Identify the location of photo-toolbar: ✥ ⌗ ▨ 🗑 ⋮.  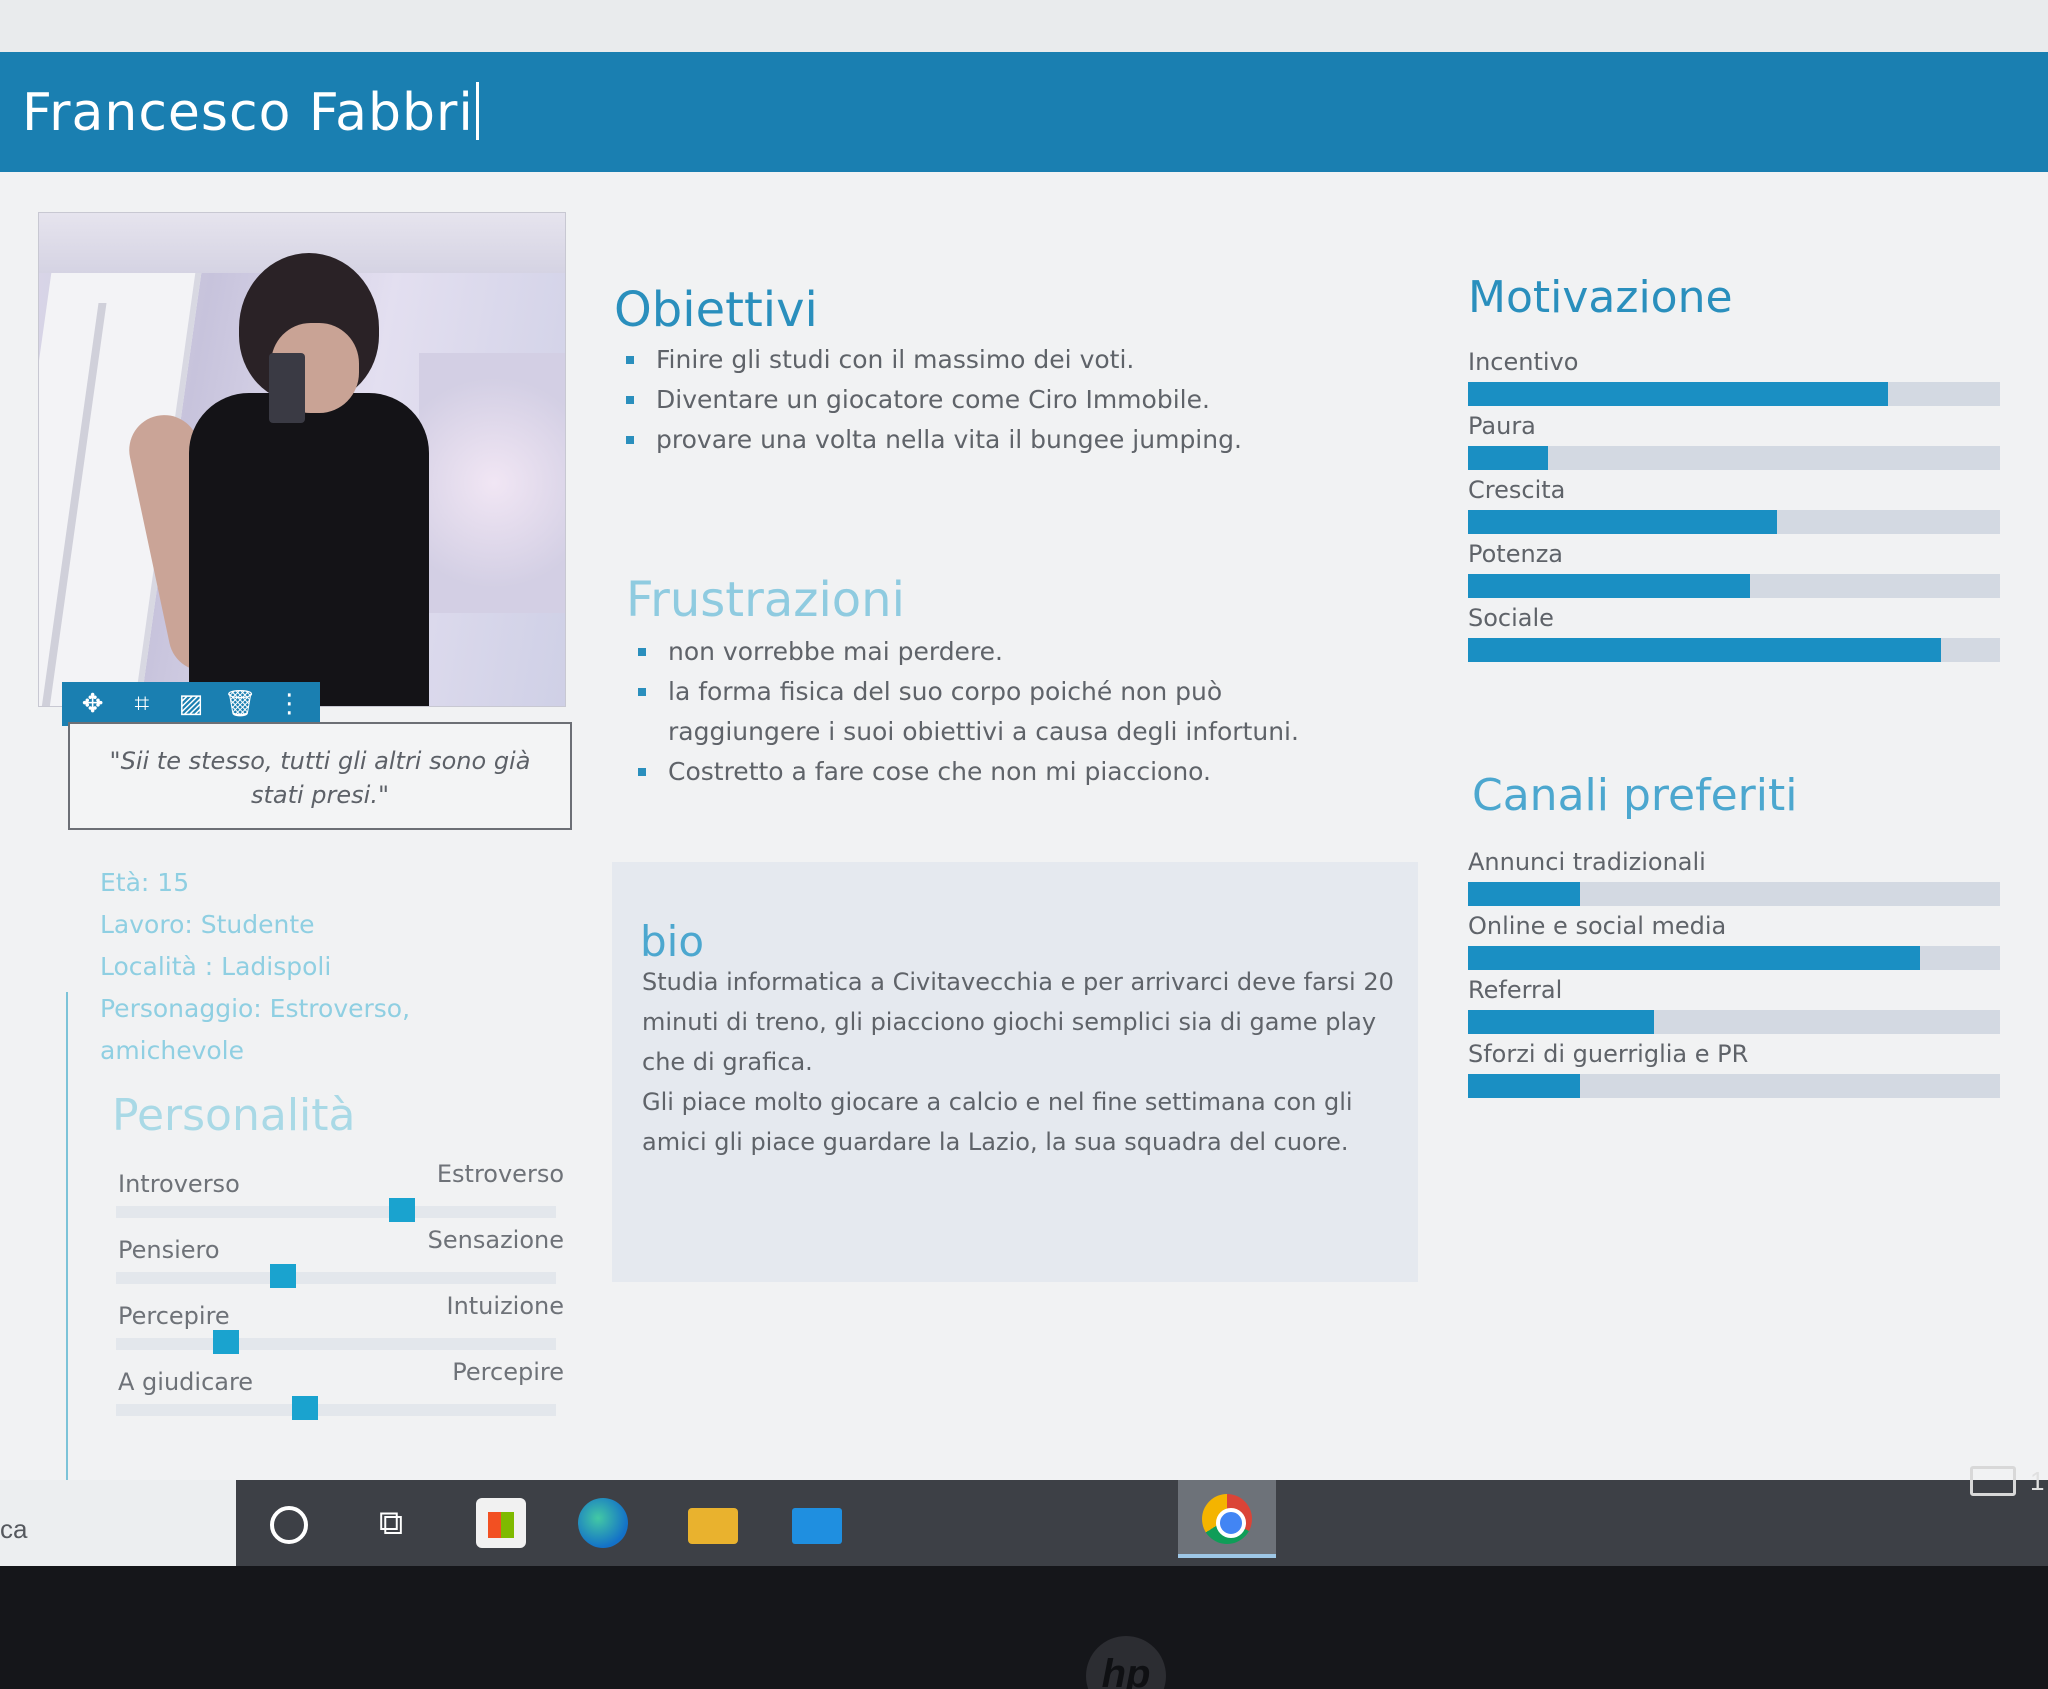
(191, 704).